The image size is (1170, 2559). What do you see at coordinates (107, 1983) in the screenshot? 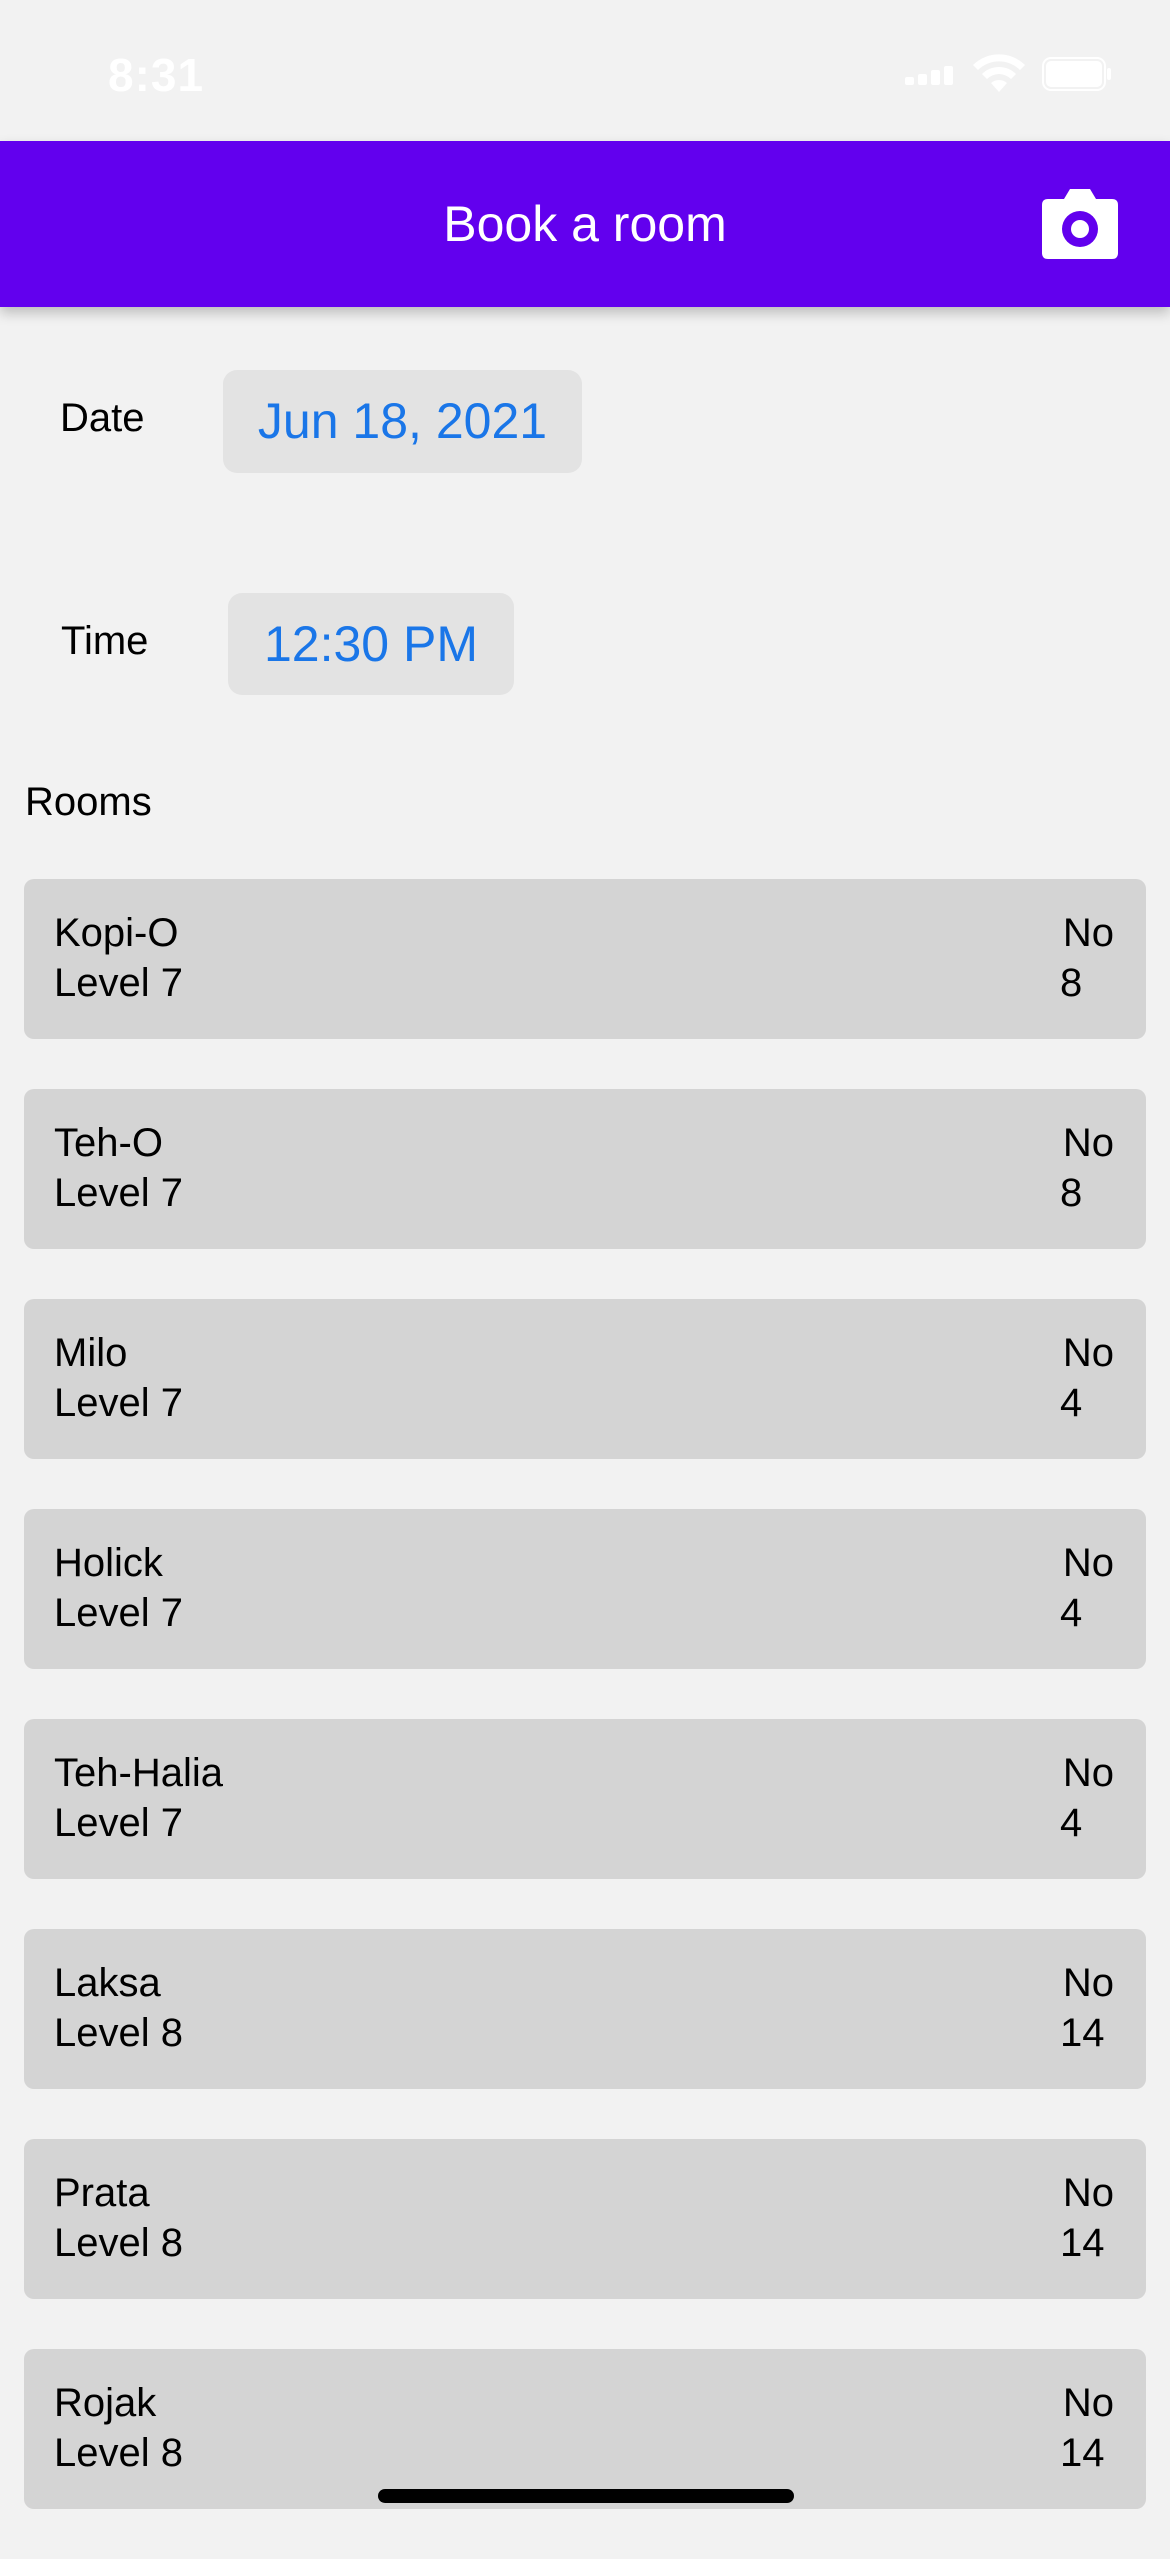
I see `room-name: Laksa` at bounding box center [107, 1983].